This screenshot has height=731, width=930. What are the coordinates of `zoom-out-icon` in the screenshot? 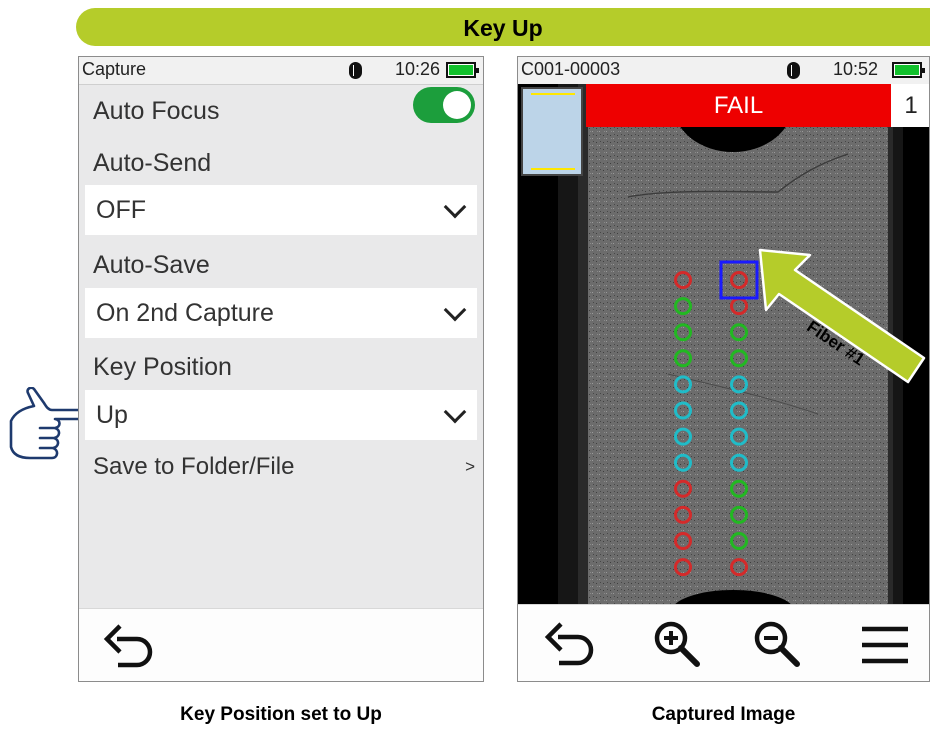 It's located at (777, 644).